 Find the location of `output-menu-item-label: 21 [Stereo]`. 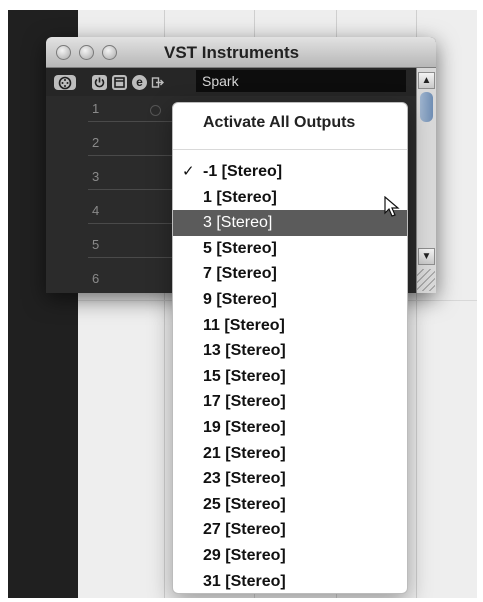

output-menu-item-label: 21 [Stereo] is located at coordinates (244, 453).